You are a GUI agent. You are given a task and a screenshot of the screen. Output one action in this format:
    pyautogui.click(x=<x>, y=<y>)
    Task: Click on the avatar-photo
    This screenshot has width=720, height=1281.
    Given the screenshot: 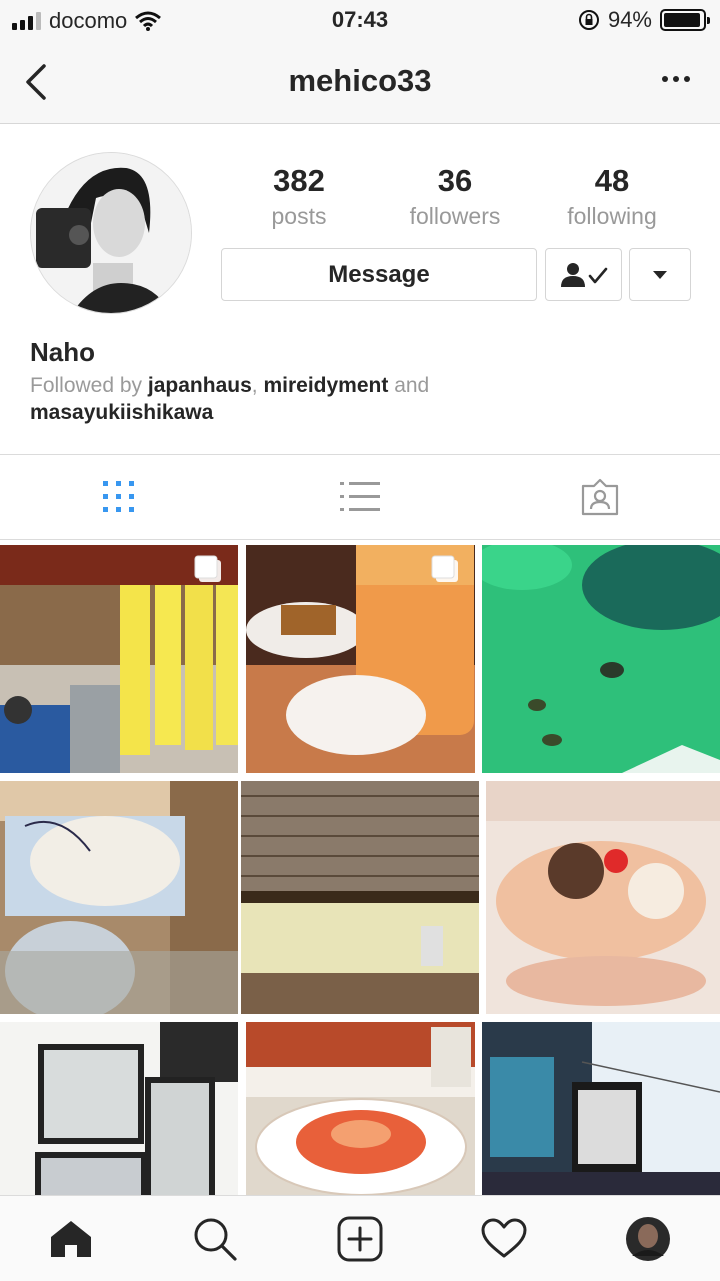 What is the action you would take?
    pyautogui.click(x=111, y=233)
    